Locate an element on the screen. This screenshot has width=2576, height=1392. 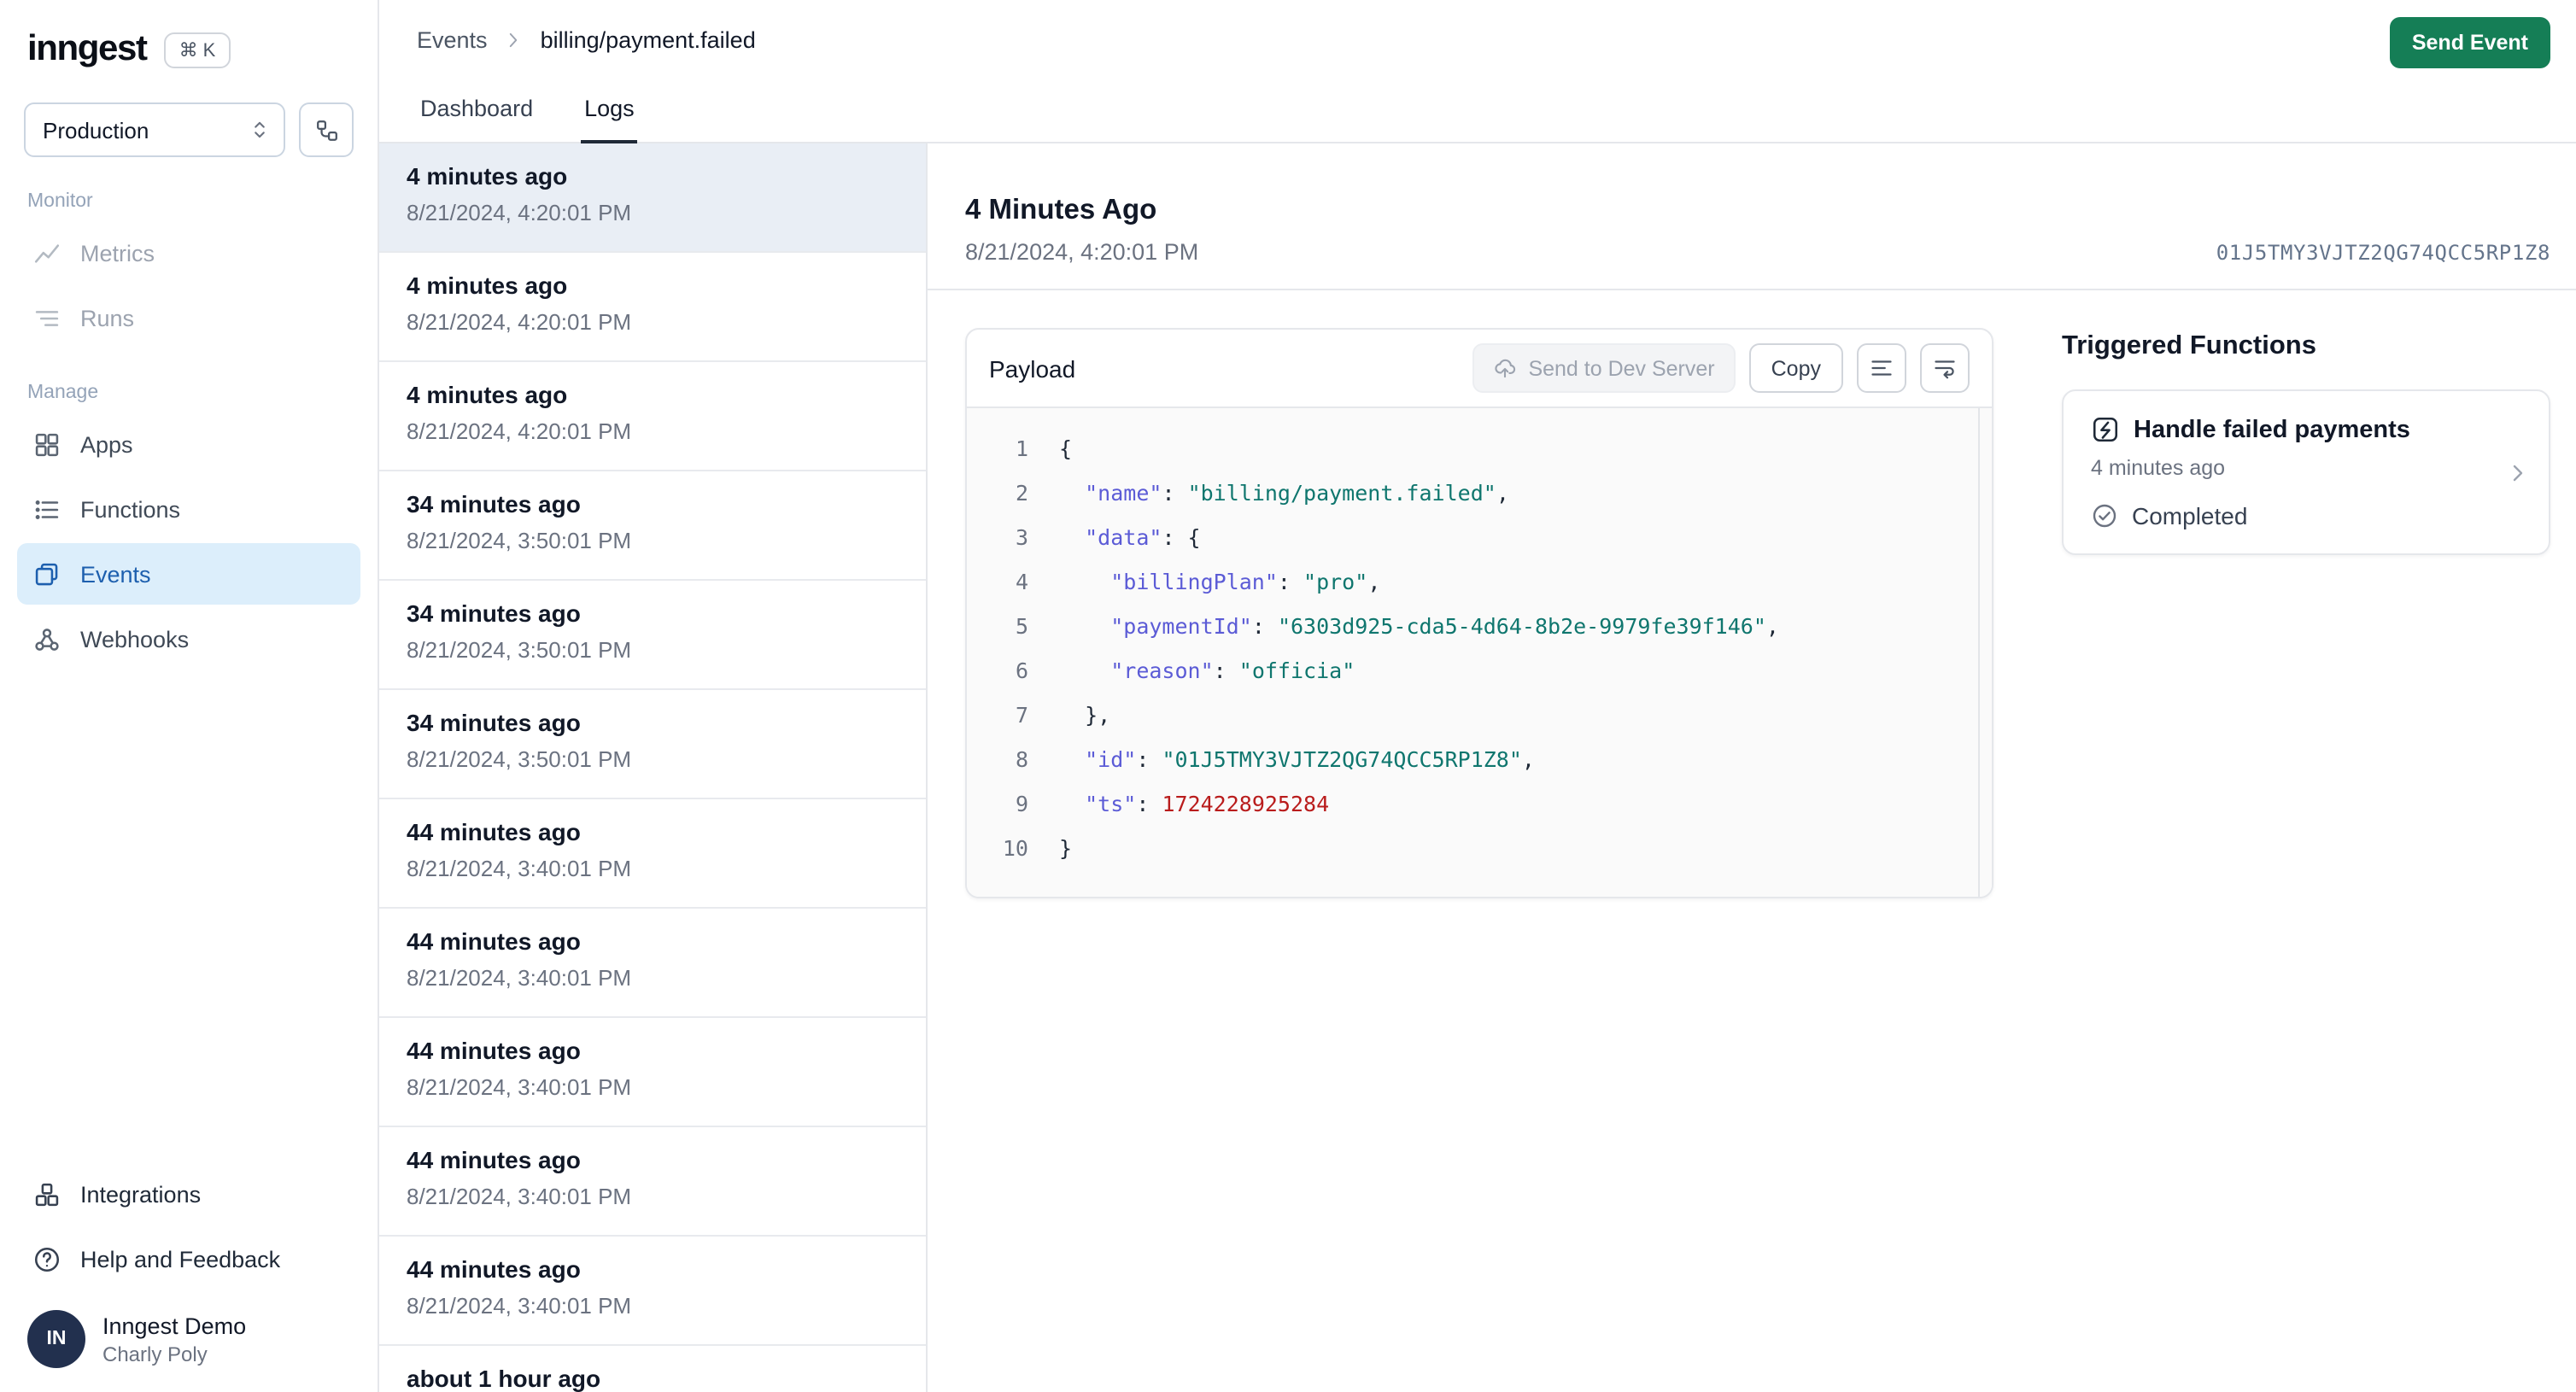
sidebar-item-events: Events is located at coordinates (188, 574).